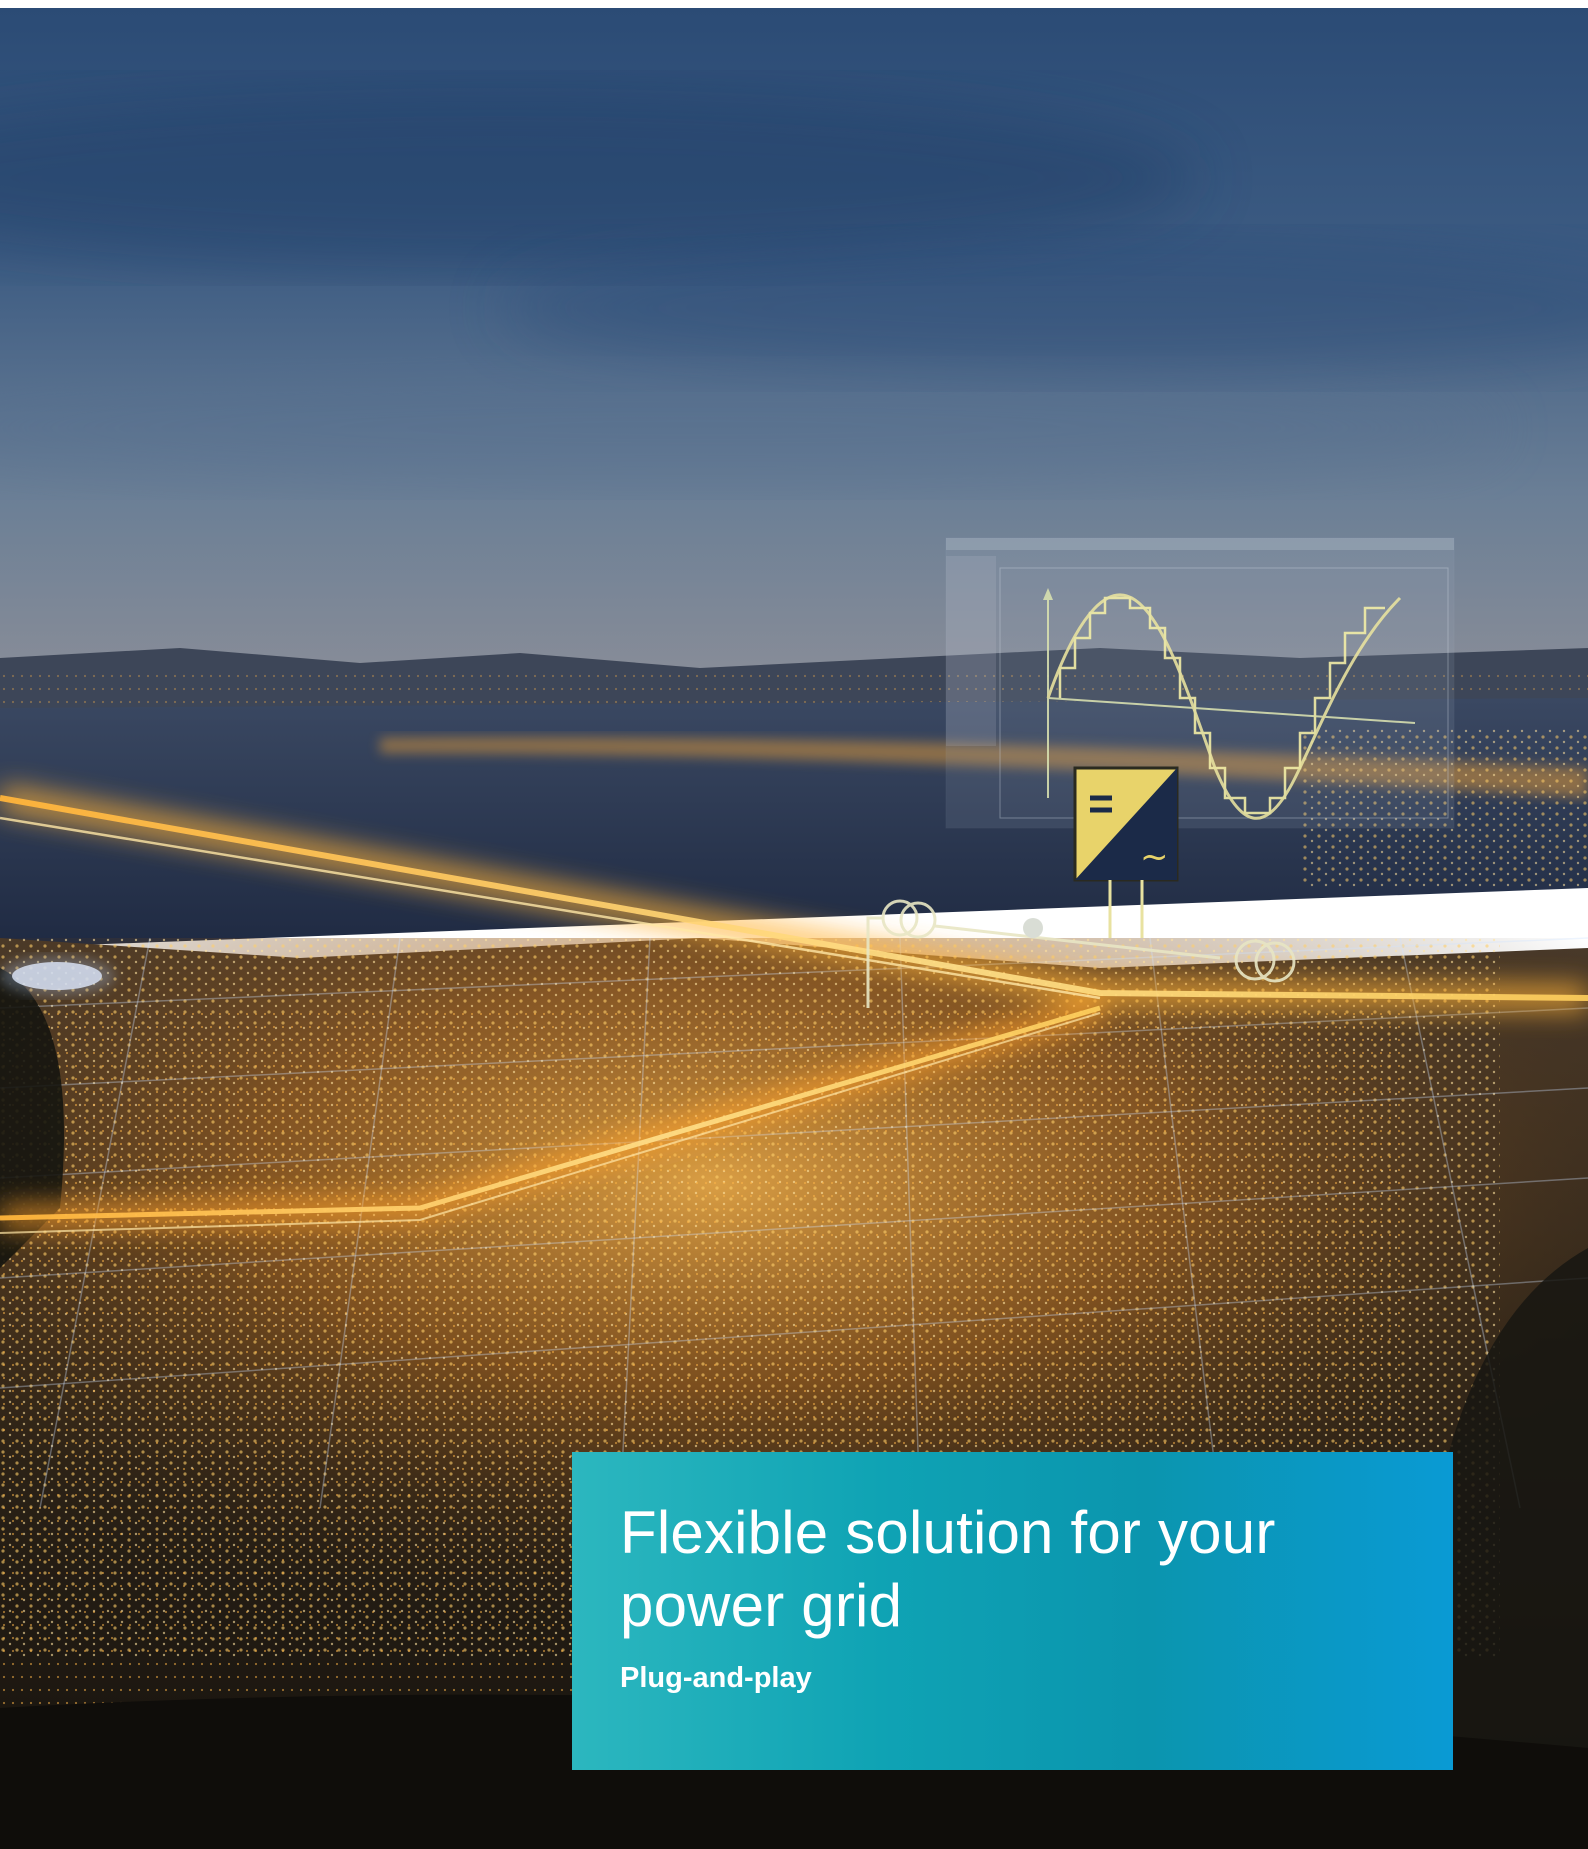  What do you see at coordinates (948, 1569) in the screenshot?
I see `banner-title: Flexible solution for your power grid` at bounding box center [948, 1569].